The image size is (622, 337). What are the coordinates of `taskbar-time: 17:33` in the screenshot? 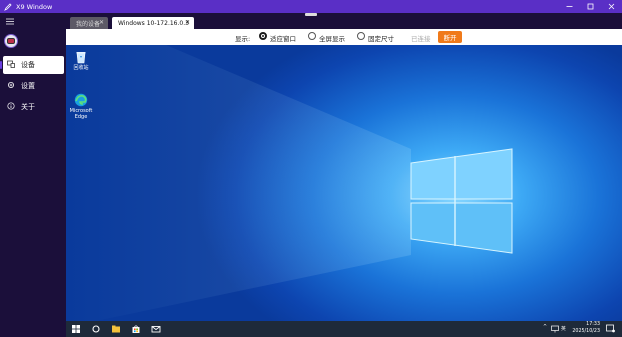 It's located at (586, 324).